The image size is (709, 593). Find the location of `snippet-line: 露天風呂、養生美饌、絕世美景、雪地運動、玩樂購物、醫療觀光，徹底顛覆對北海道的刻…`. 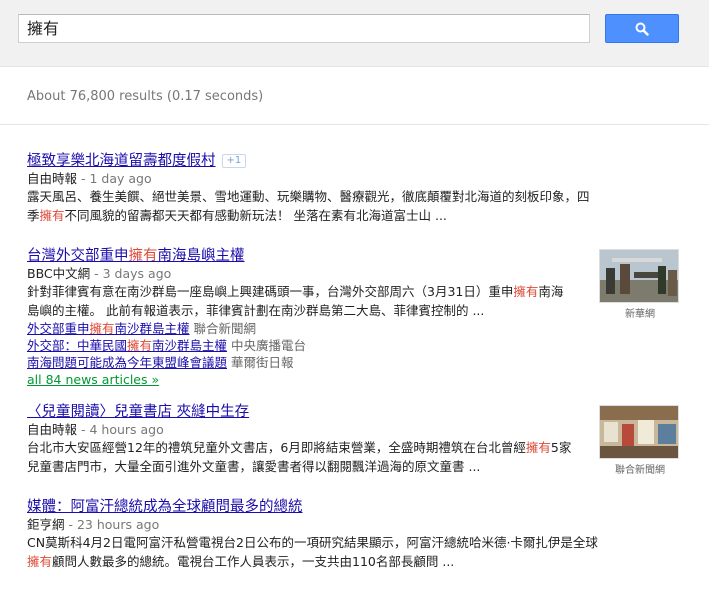

snippet-line: 露天風呂、養生美饌、絕世美景、雪地運動、玩樂購物、醫療觀光，徹底顛覆對北海道的刻… is located at coordinates (308, 196).